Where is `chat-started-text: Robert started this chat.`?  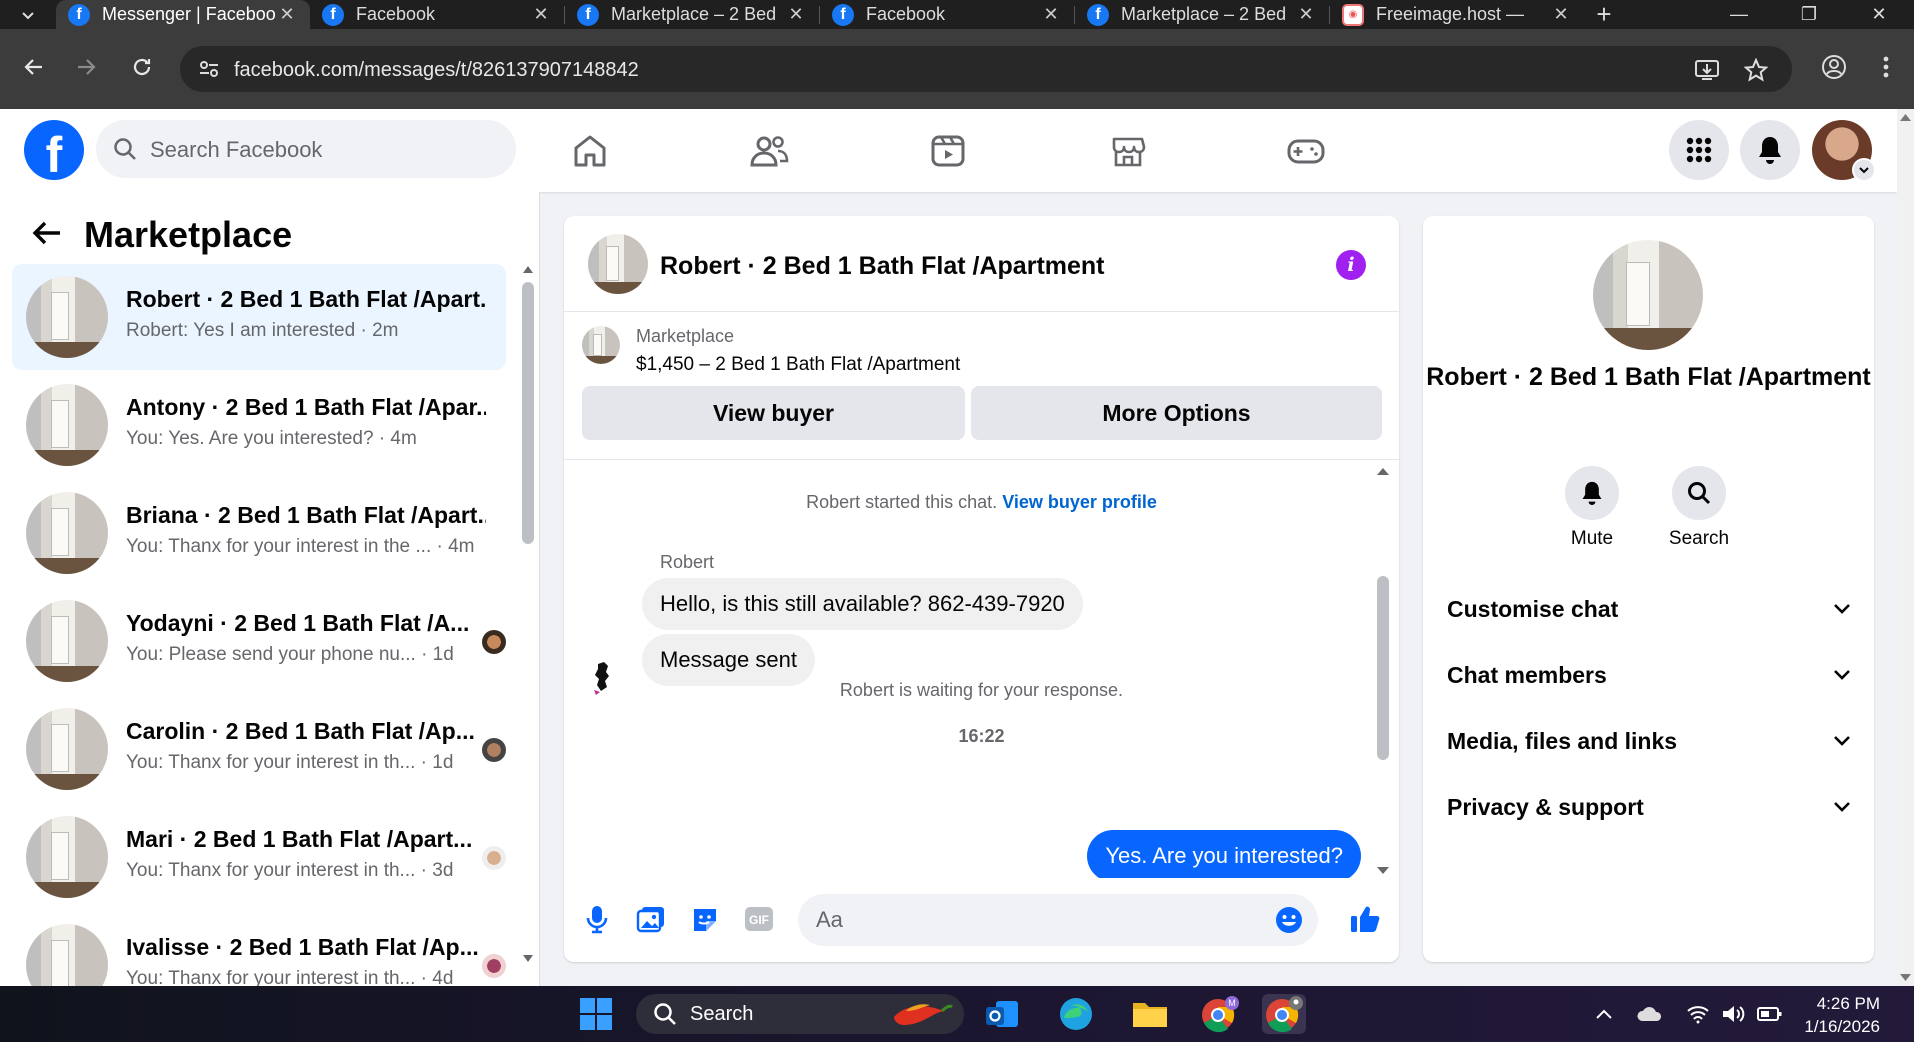
chat-started-text: Robert started this chat. is located at coordinates (902, 502).